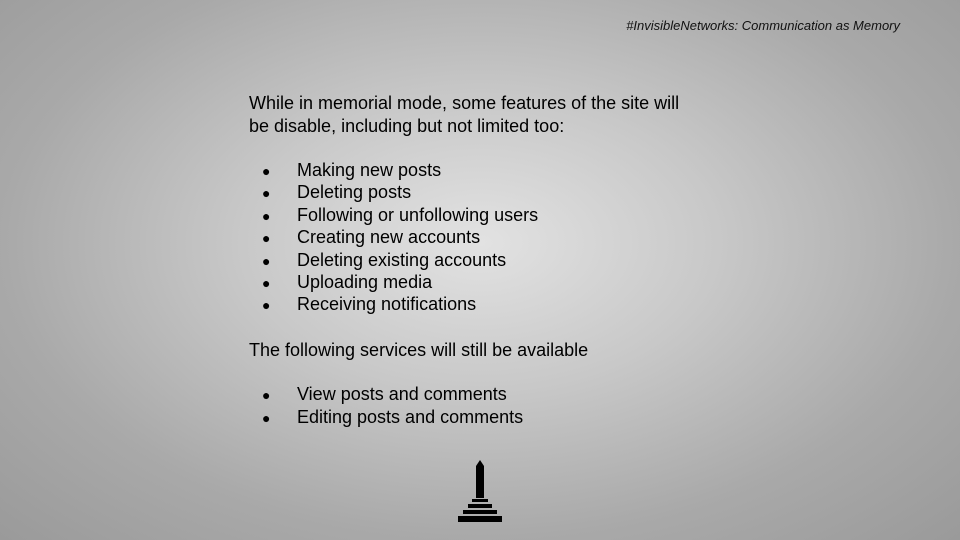  What do you see at coordinates (509, 394) in the screenshot?
I see `list-item: ● View posts and comments` at bounding box center [509, 394].